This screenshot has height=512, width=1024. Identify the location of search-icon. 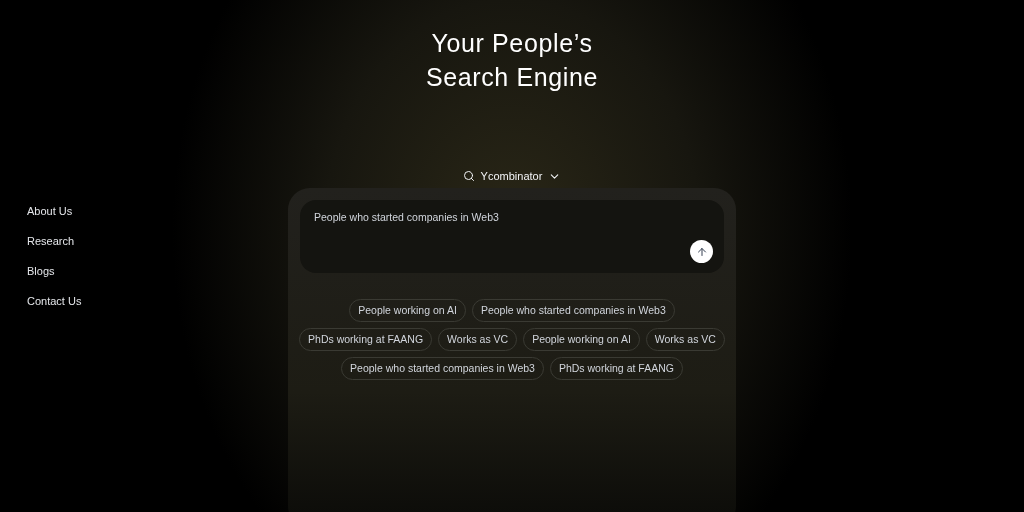
(468, 176).